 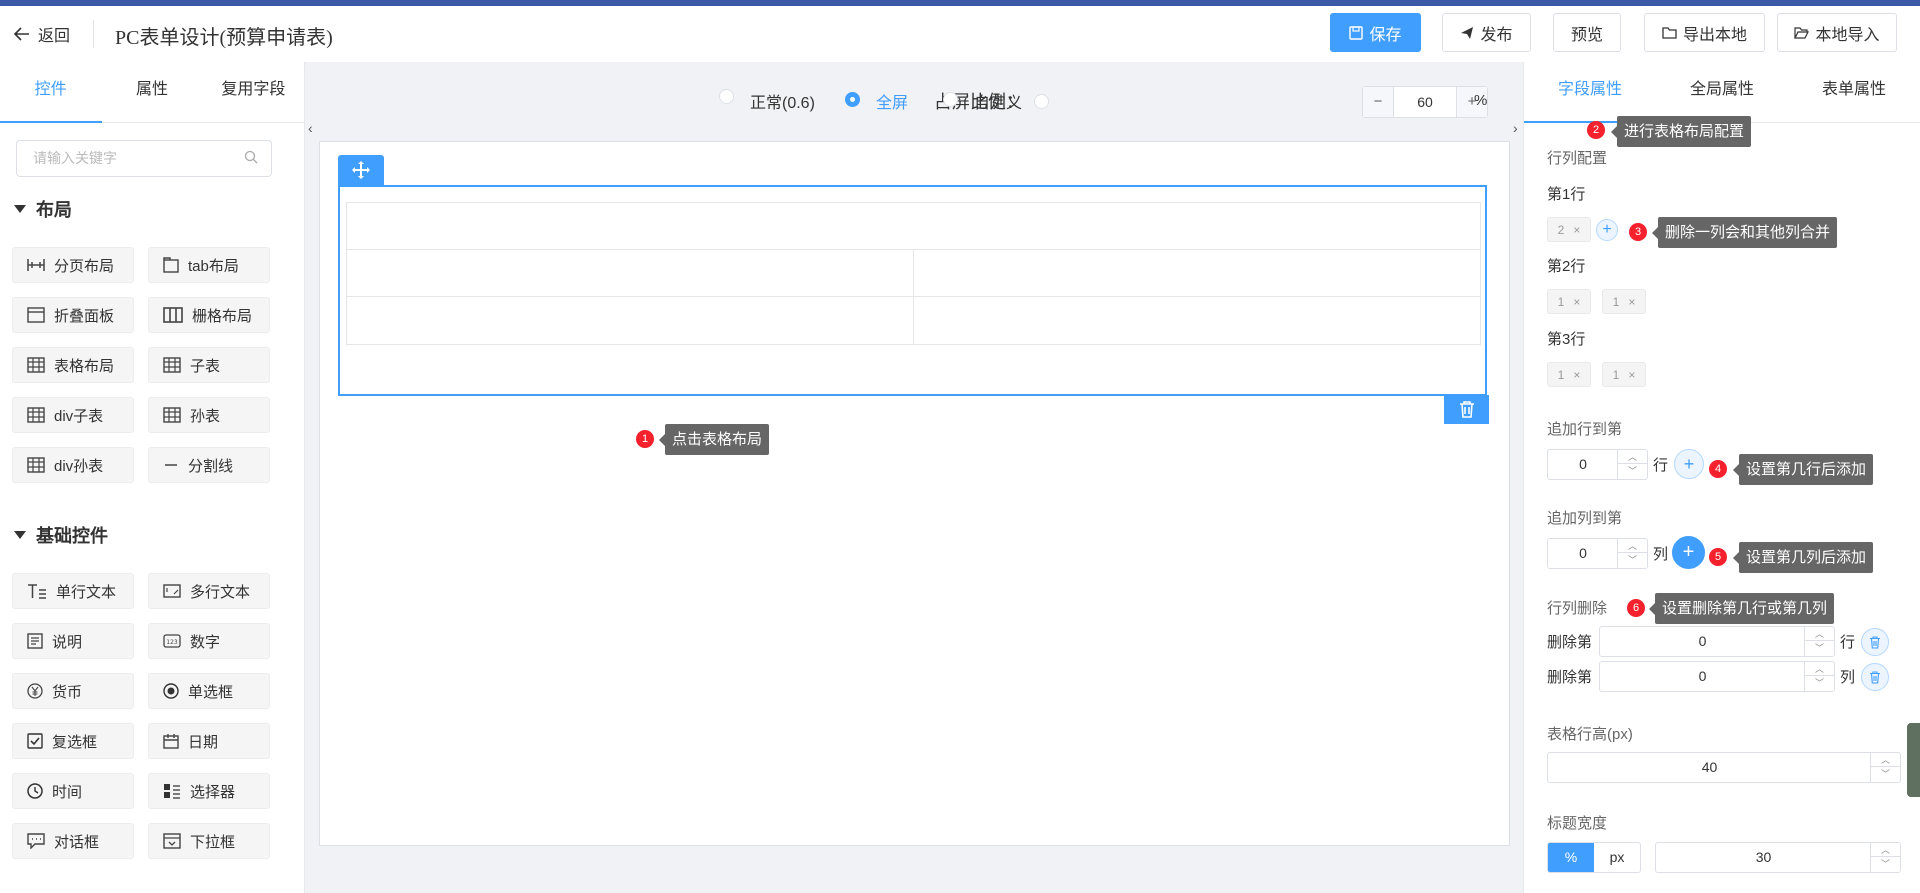 What do you see at coordinates (1569, 229) in the screenshot?
I see `column-tag: 2 ×` at bounding box center [1569, 229].